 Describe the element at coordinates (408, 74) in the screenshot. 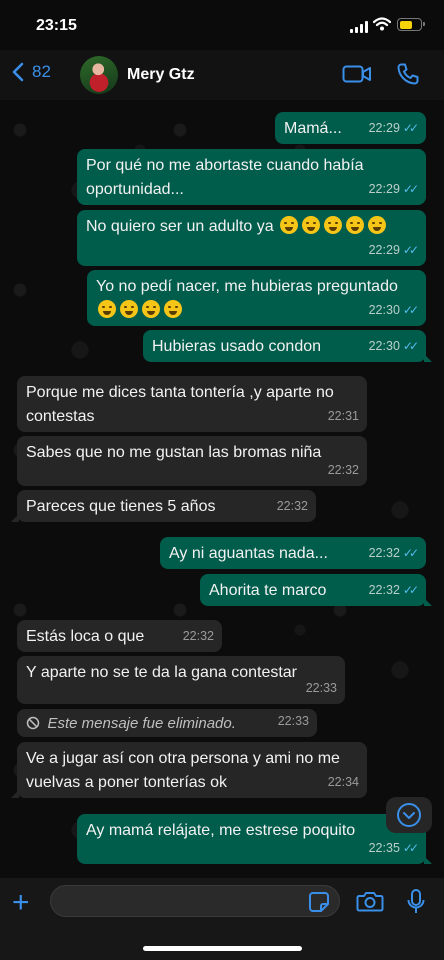

I see `phone-icon` at that location.